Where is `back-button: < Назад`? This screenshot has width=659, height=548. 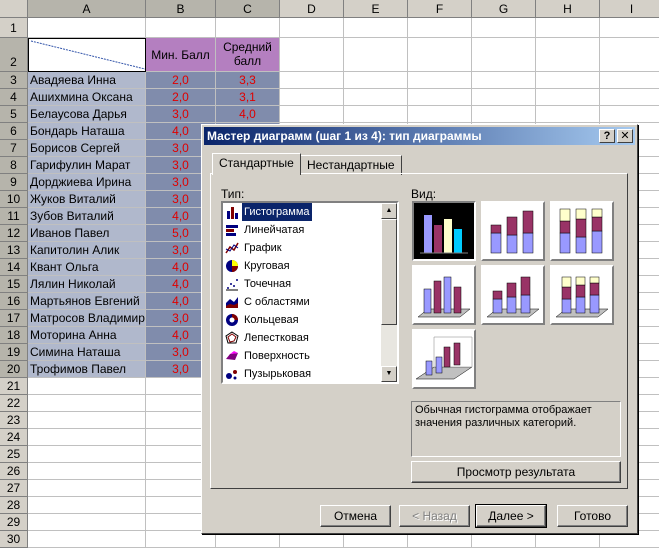
back-button: < Назад is located at coordinates (434, 516).